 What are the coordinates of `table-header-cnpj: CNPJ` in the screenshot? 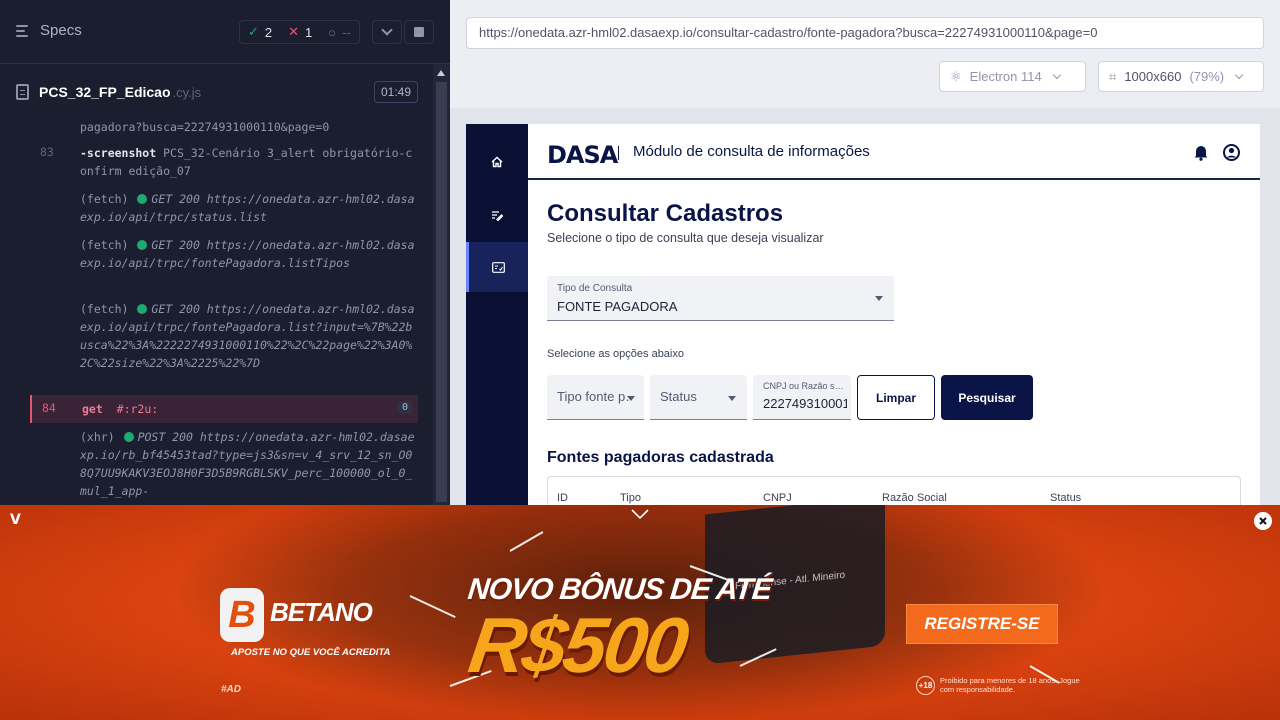 It's located at (777, 498).